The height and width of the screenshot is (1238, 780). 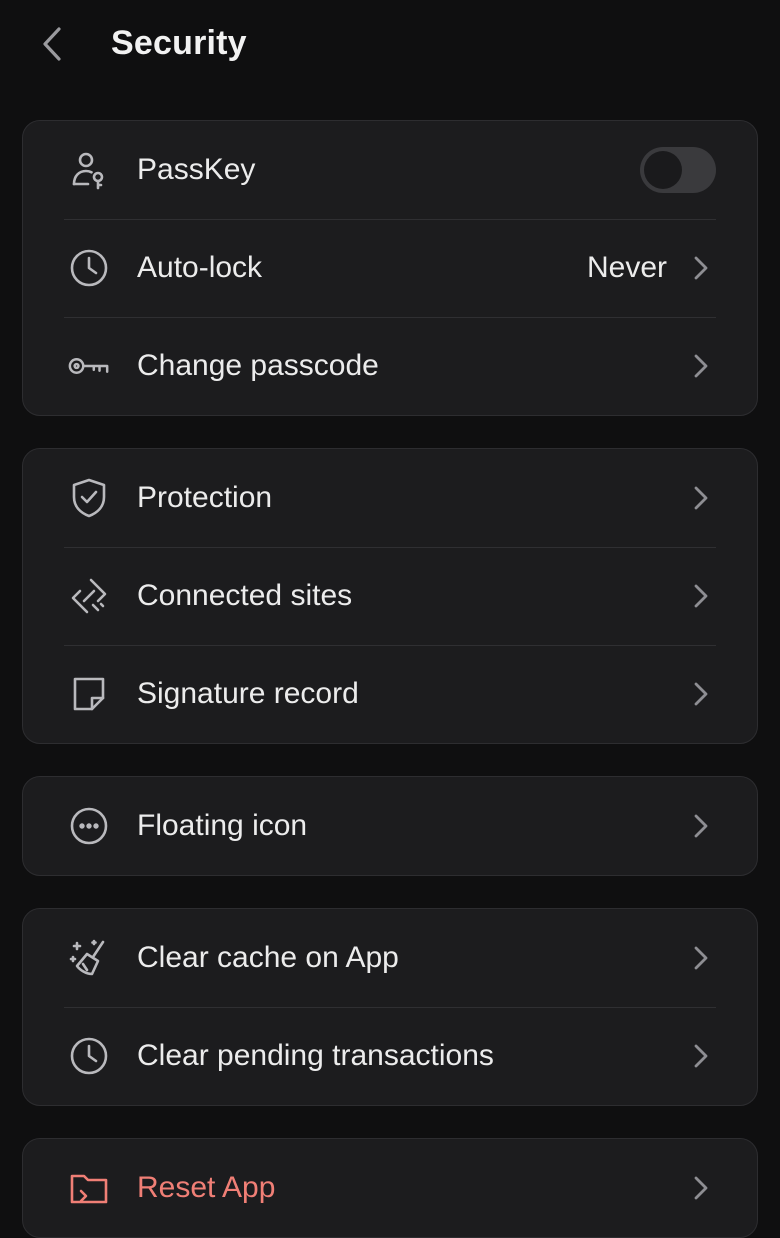 What do you see at coordinates (222, 825) in the screenshot?
I see `floating-icon-label: Floating icon` at bounding box center [222, 825].